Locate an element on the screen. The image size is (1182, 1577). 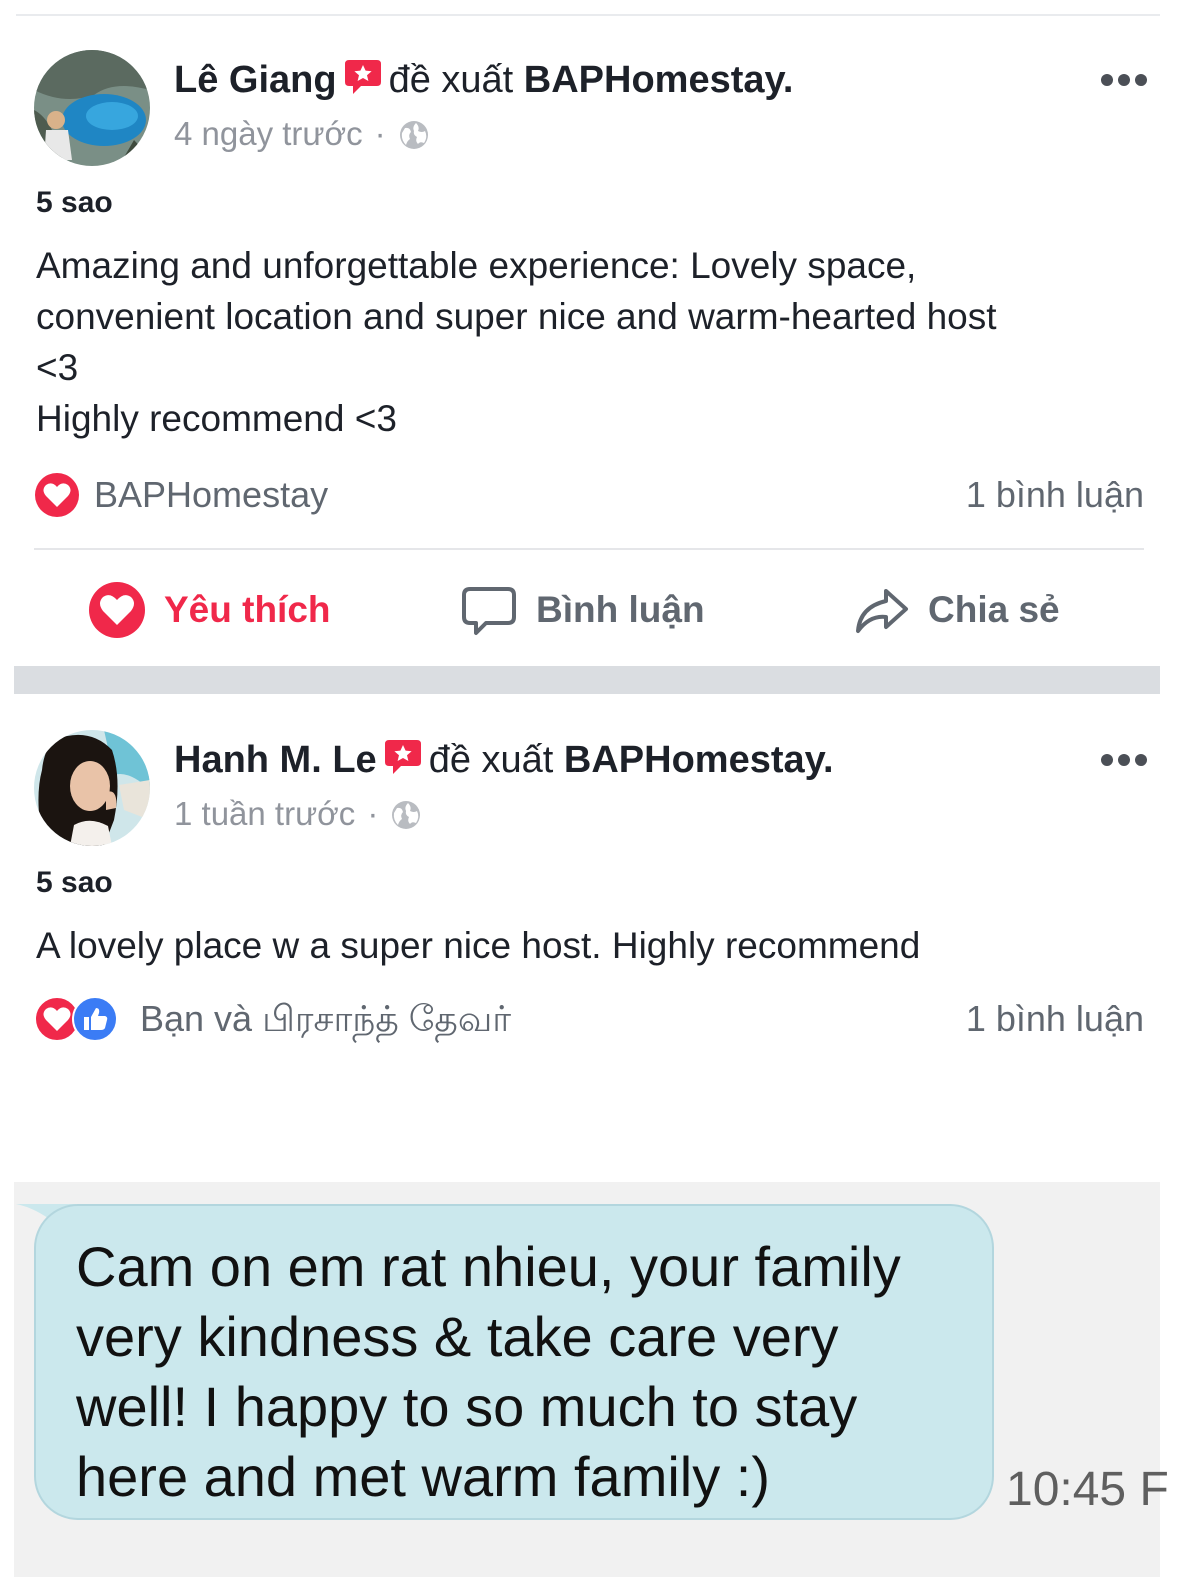
action-bar: Yêu thích Bình luận Chia sẻ is located at coordinates (591, 610).